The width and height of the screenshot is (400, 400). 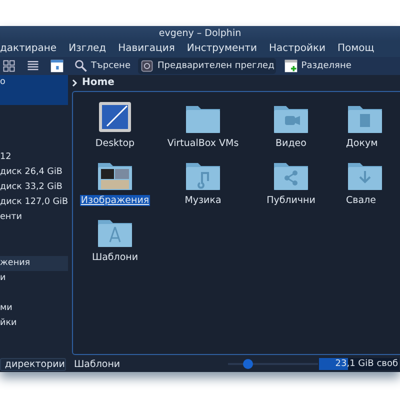 What do you see at coordinates (33, 66) in the screenshot?
I see `list-icon` at bounding box center [33, 66].